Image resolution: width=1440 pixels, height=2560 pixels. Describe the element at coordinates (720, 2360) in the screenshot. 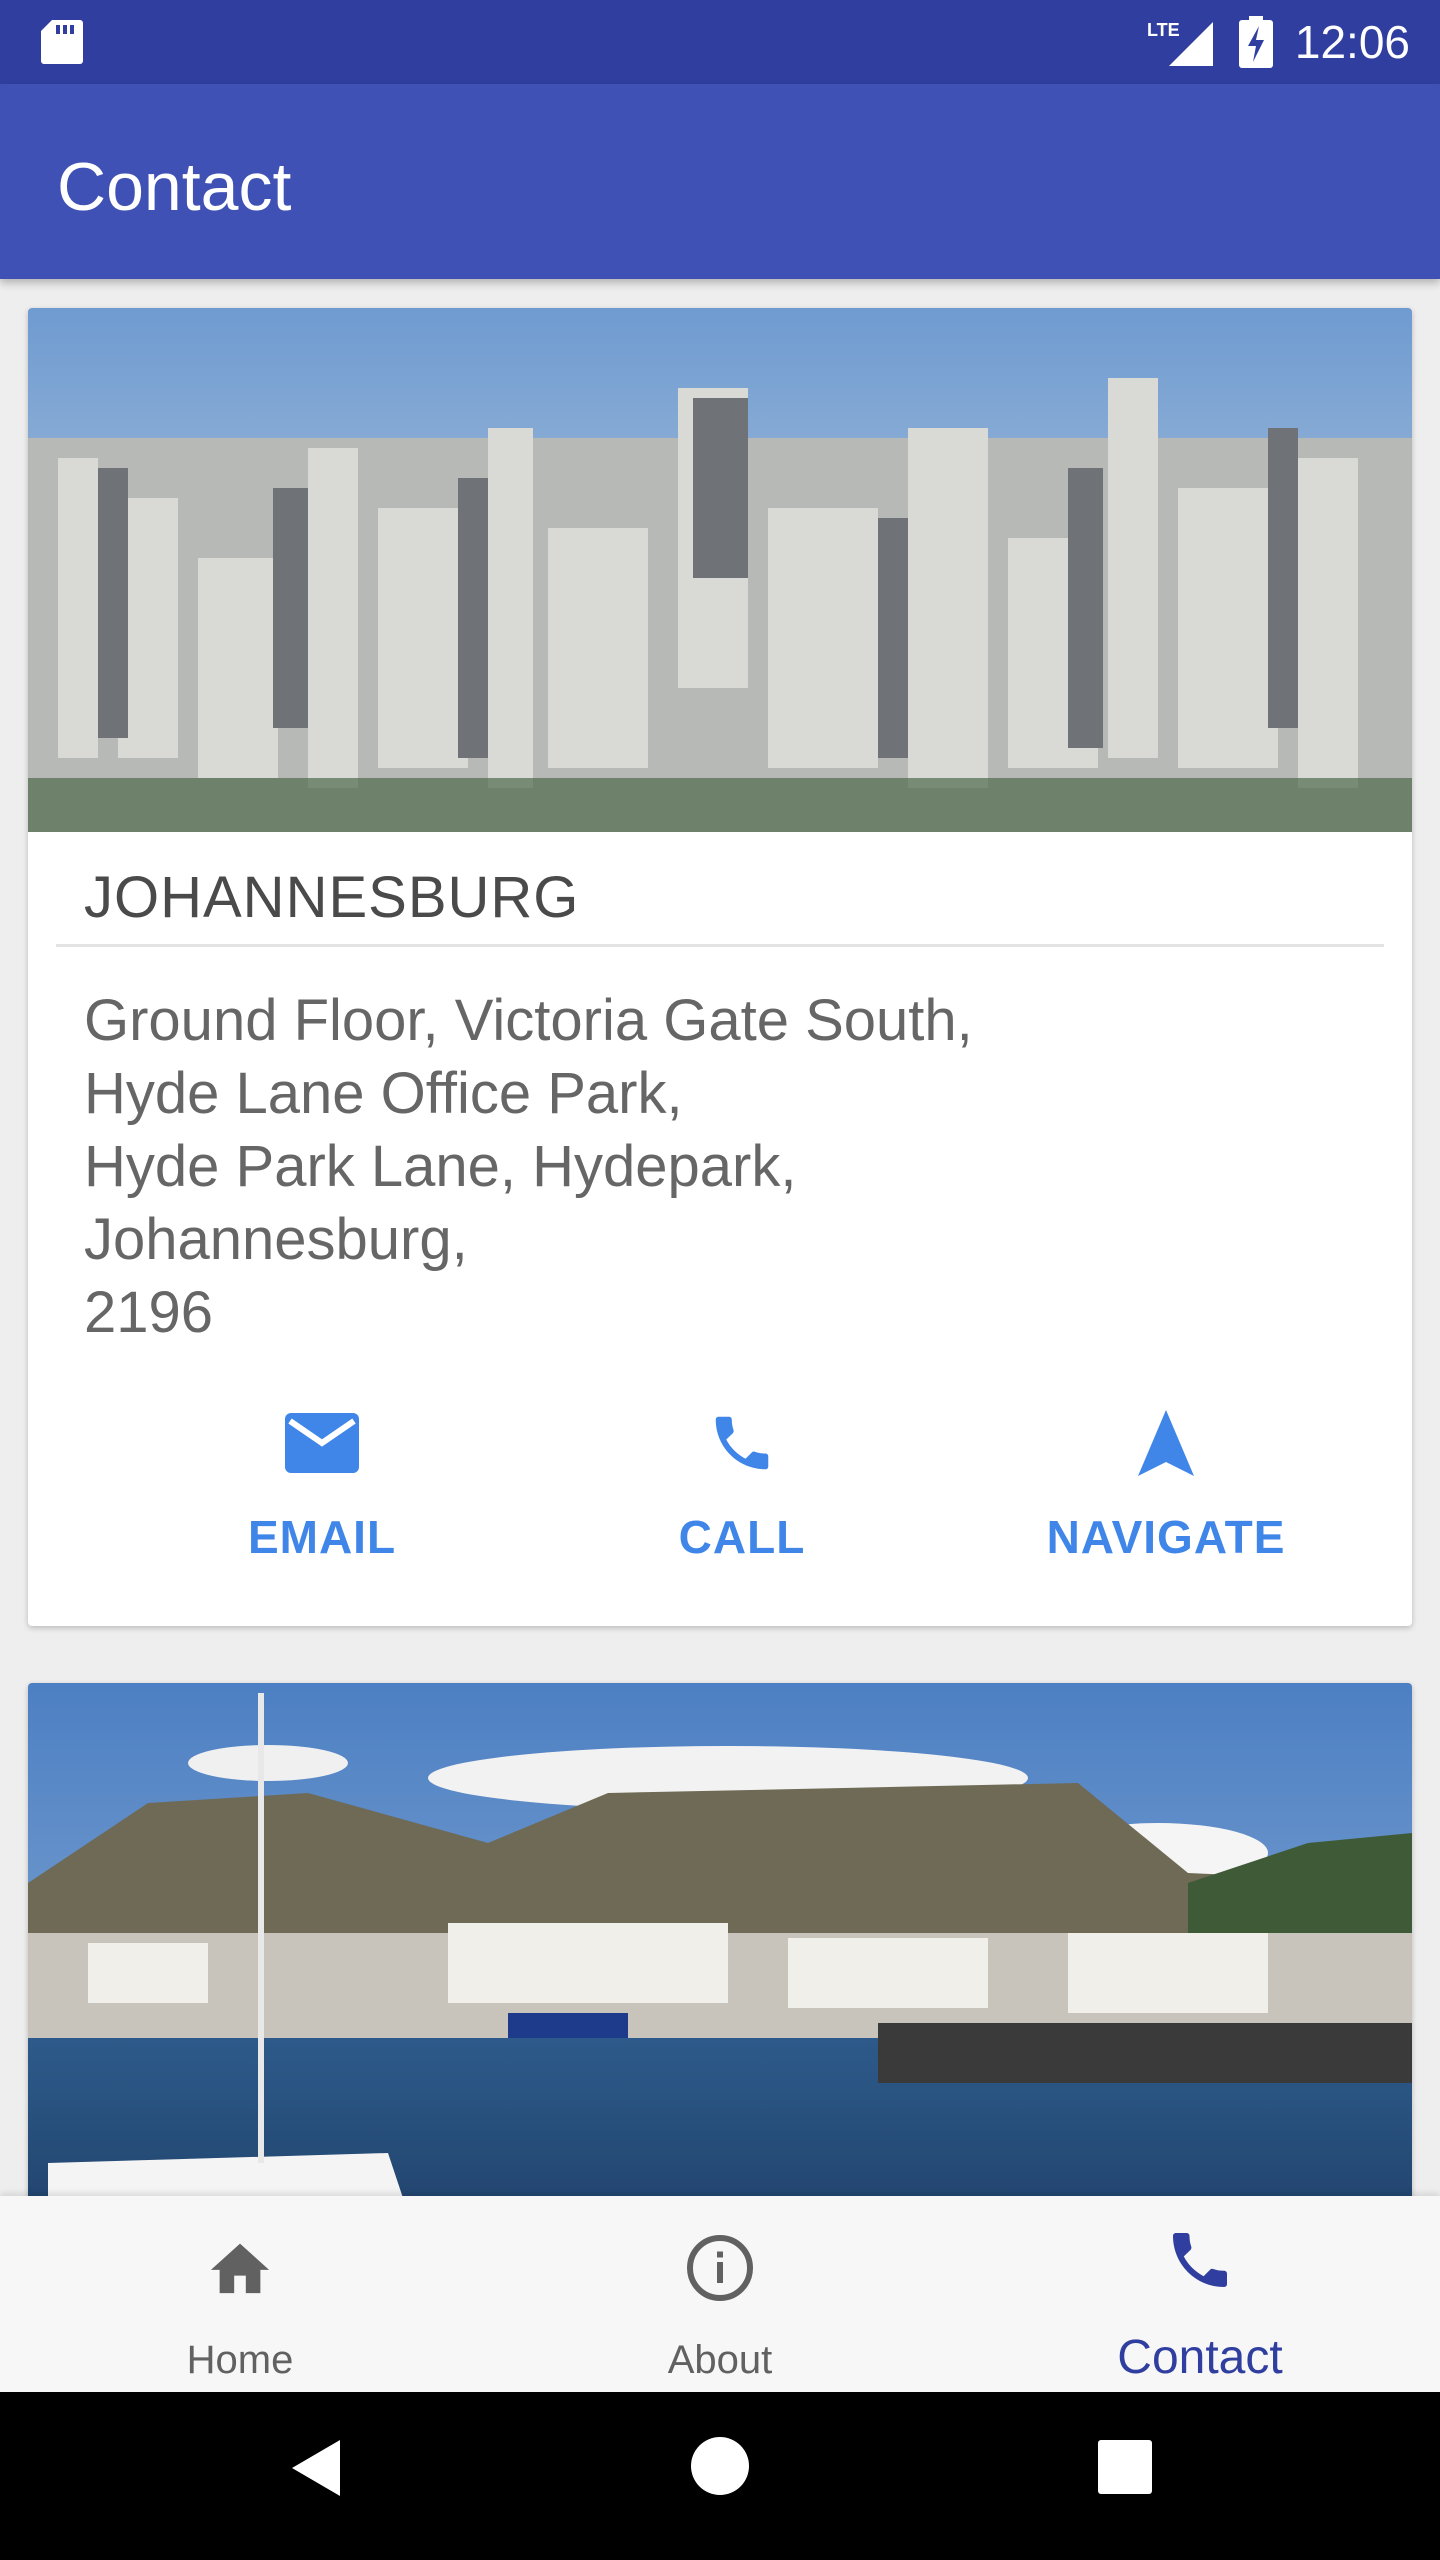

I see `nav-item-label: About` at that location.